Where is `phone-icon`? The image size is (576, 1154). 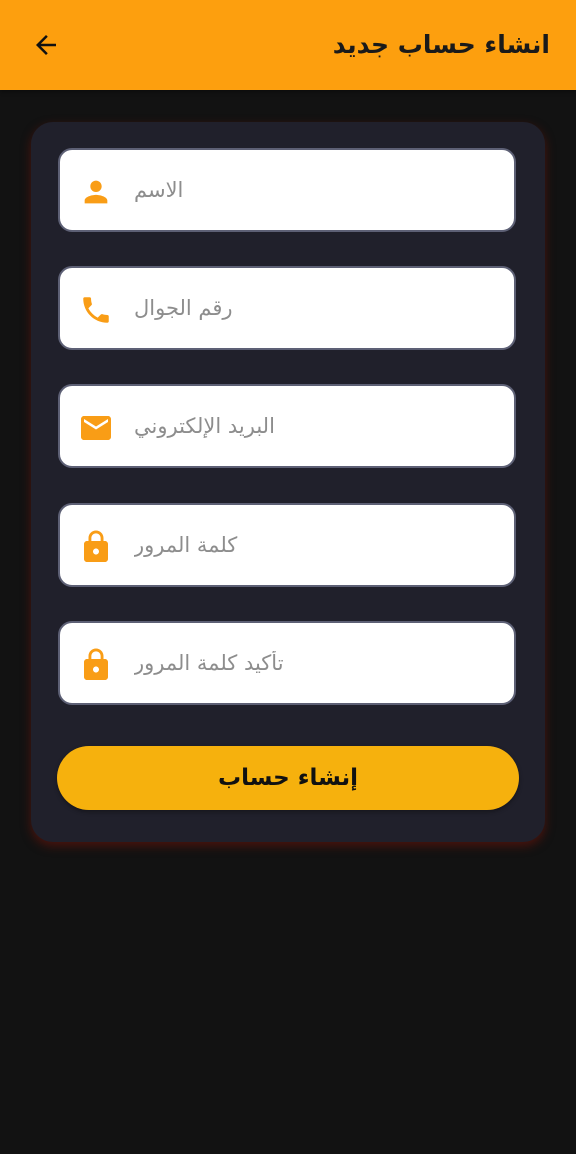 phone-icon is located at coordinates (96, 310).